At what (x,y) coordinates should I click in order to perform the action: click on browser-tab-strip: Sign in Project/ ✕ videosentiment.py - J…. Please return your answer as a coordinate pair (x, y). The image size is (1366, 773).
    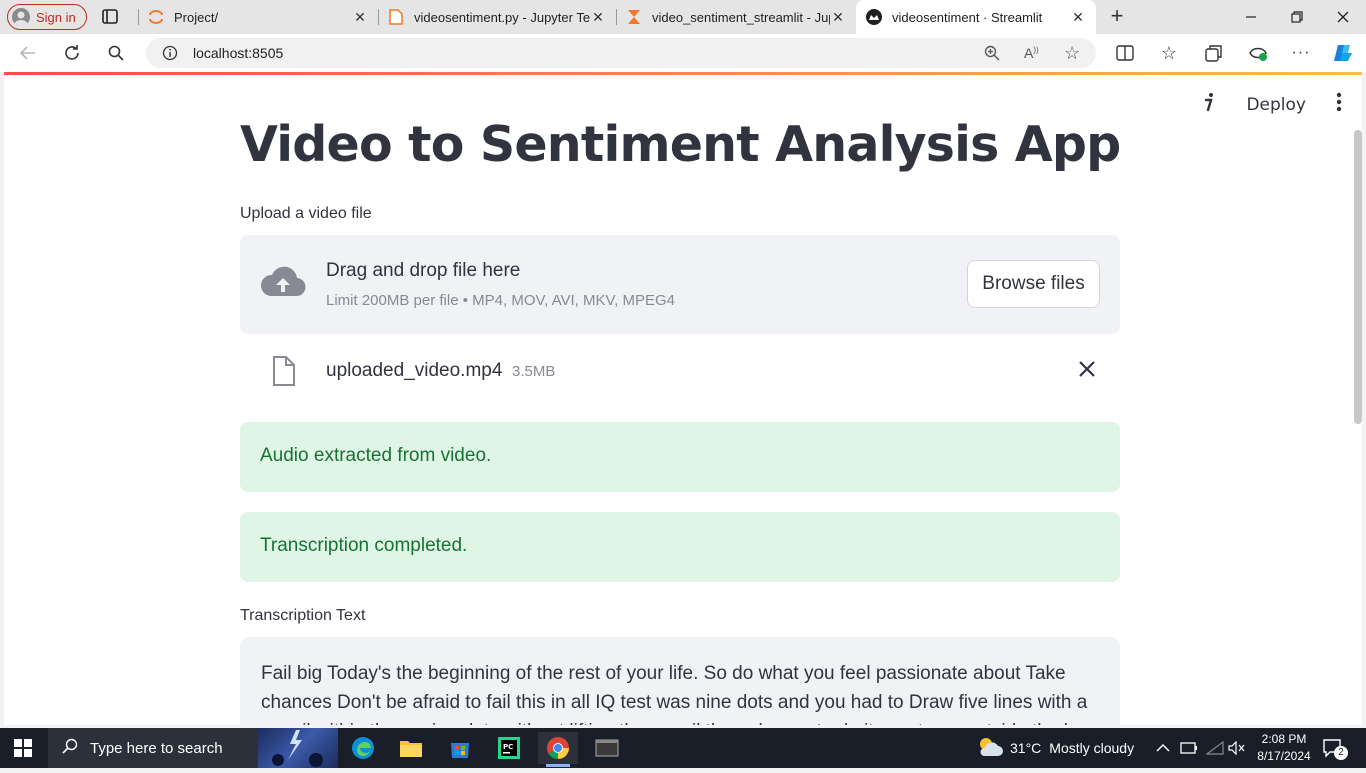
    Looking at the image, I should click on (683, 17).